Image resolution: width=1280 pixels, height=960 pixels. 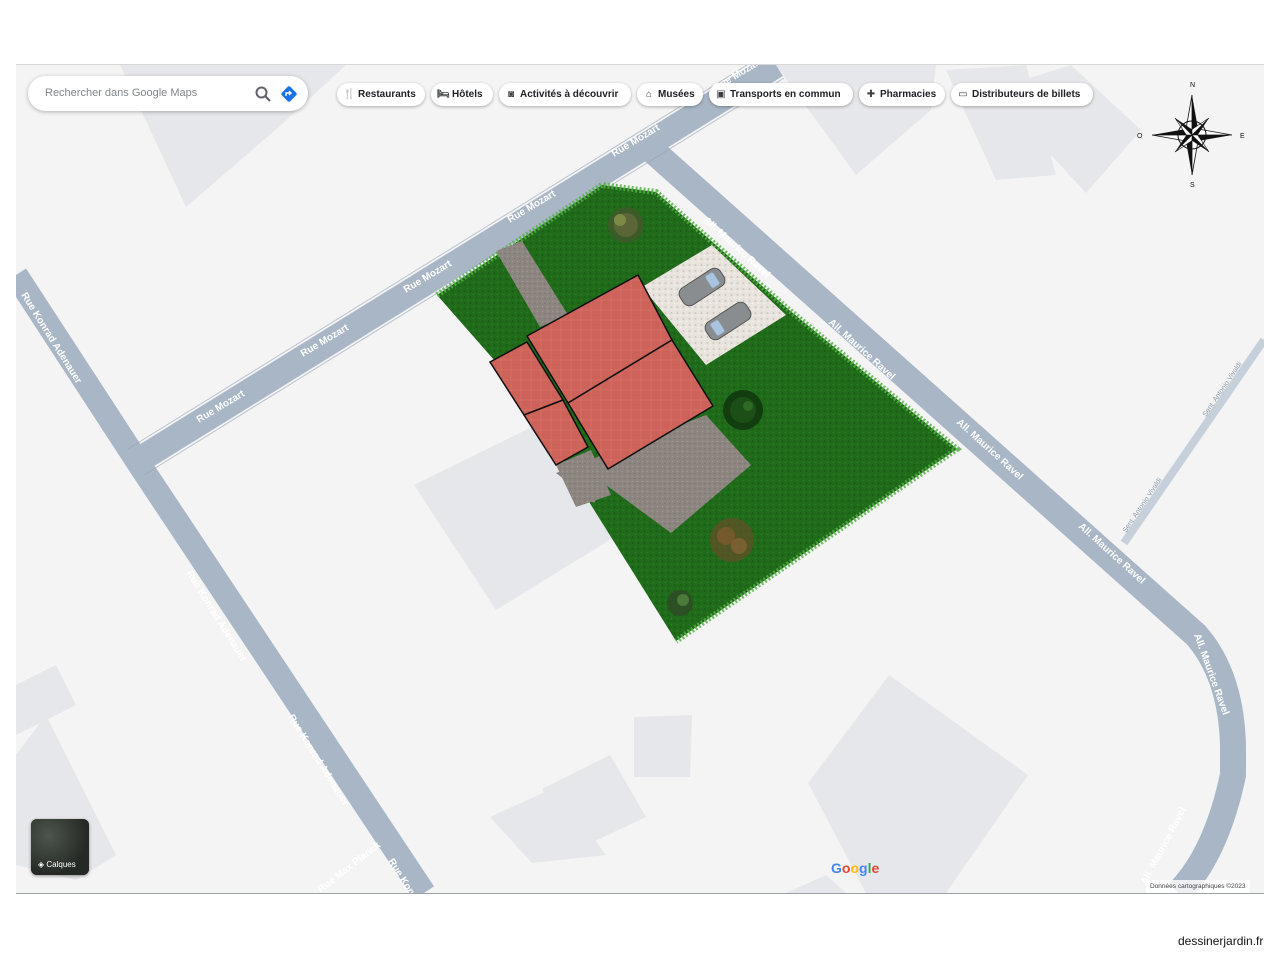 I want to click on museum-icon: ⌂, so click(x=649, y=94).